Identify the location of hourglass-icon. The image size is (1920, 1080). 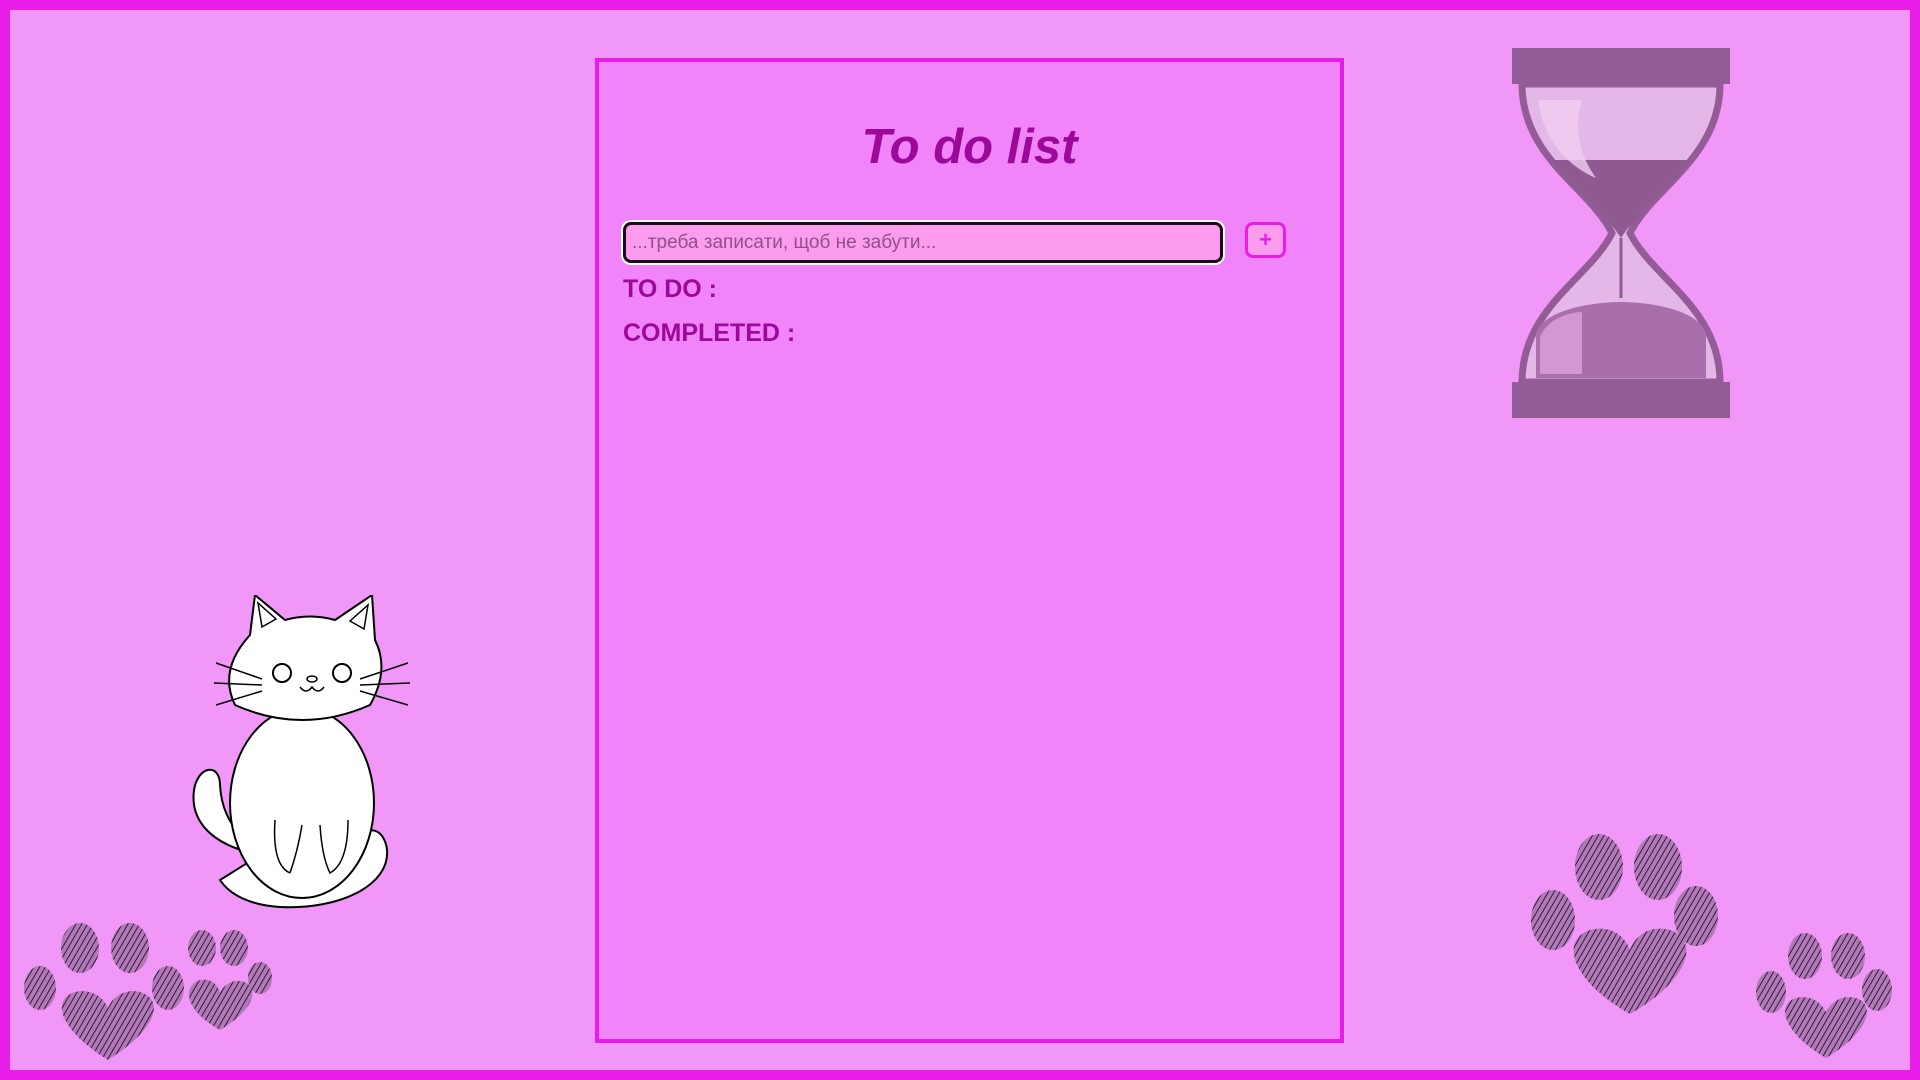
(1621, 233).